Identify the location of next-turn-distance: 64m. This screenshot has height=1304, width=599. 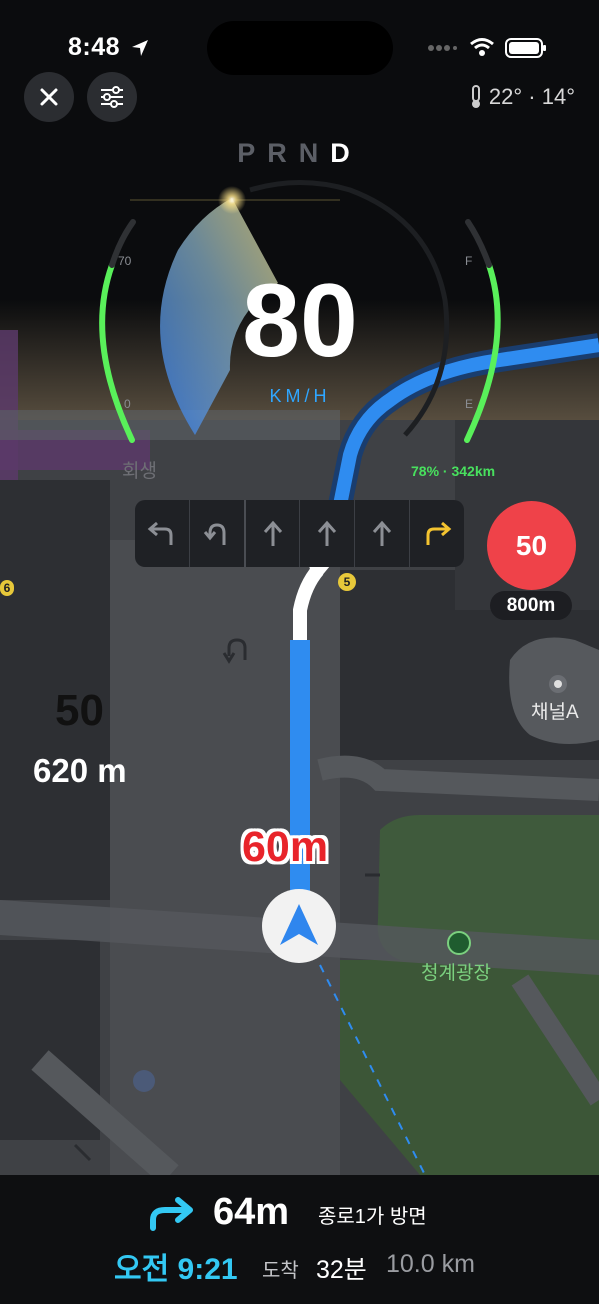
(251, 1212).